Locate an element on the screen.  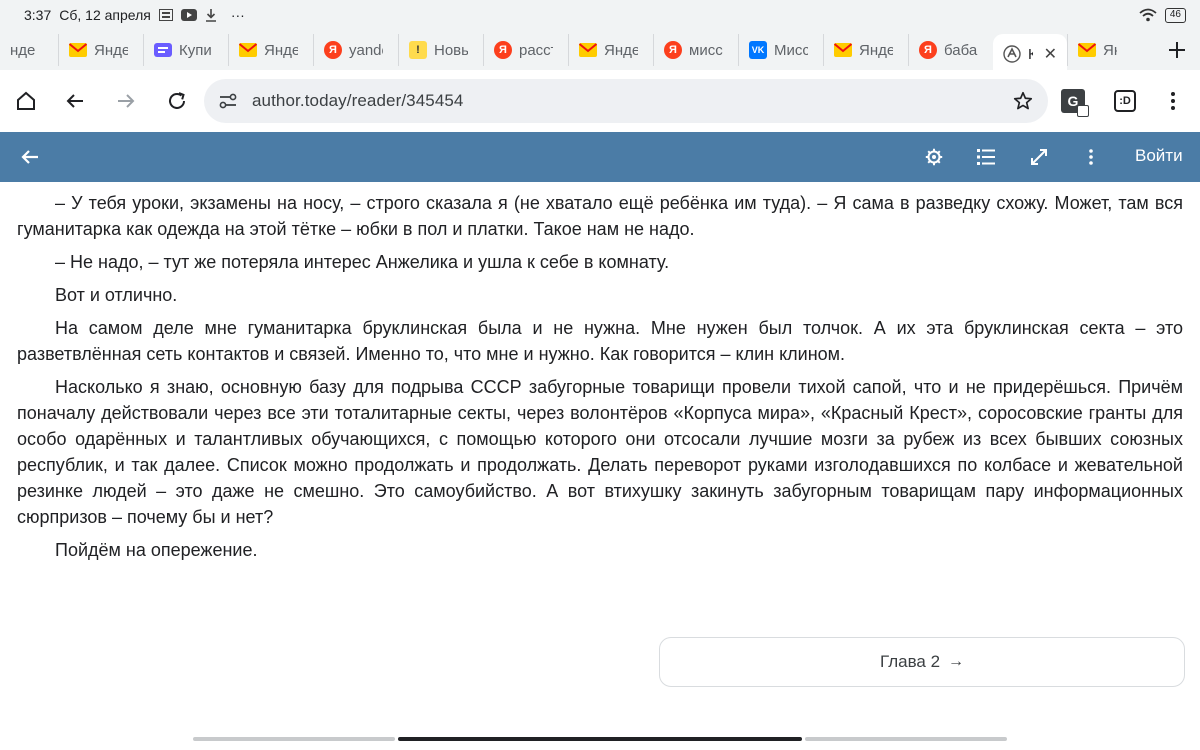
tab-label: Мисс is located at coordinates (791, 50).